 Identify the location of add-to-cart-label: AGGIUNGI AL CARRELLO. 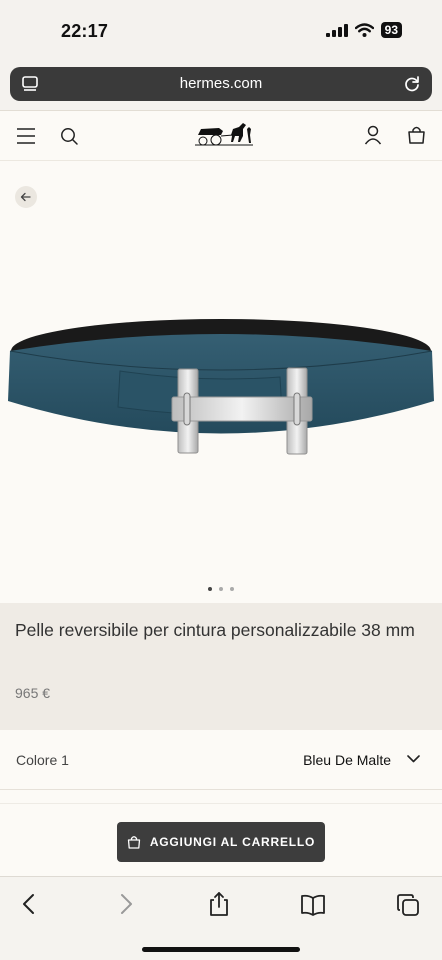
(232, 842).